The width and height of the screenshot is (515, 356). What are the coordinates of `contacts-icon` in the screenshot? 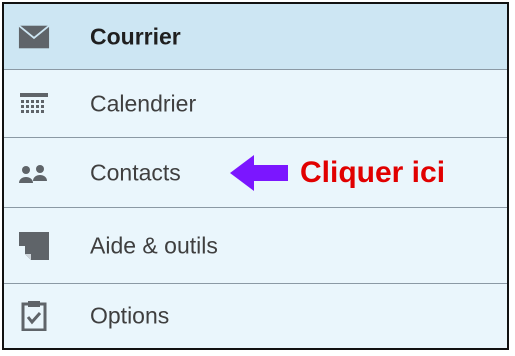 It's located at (34, 173).